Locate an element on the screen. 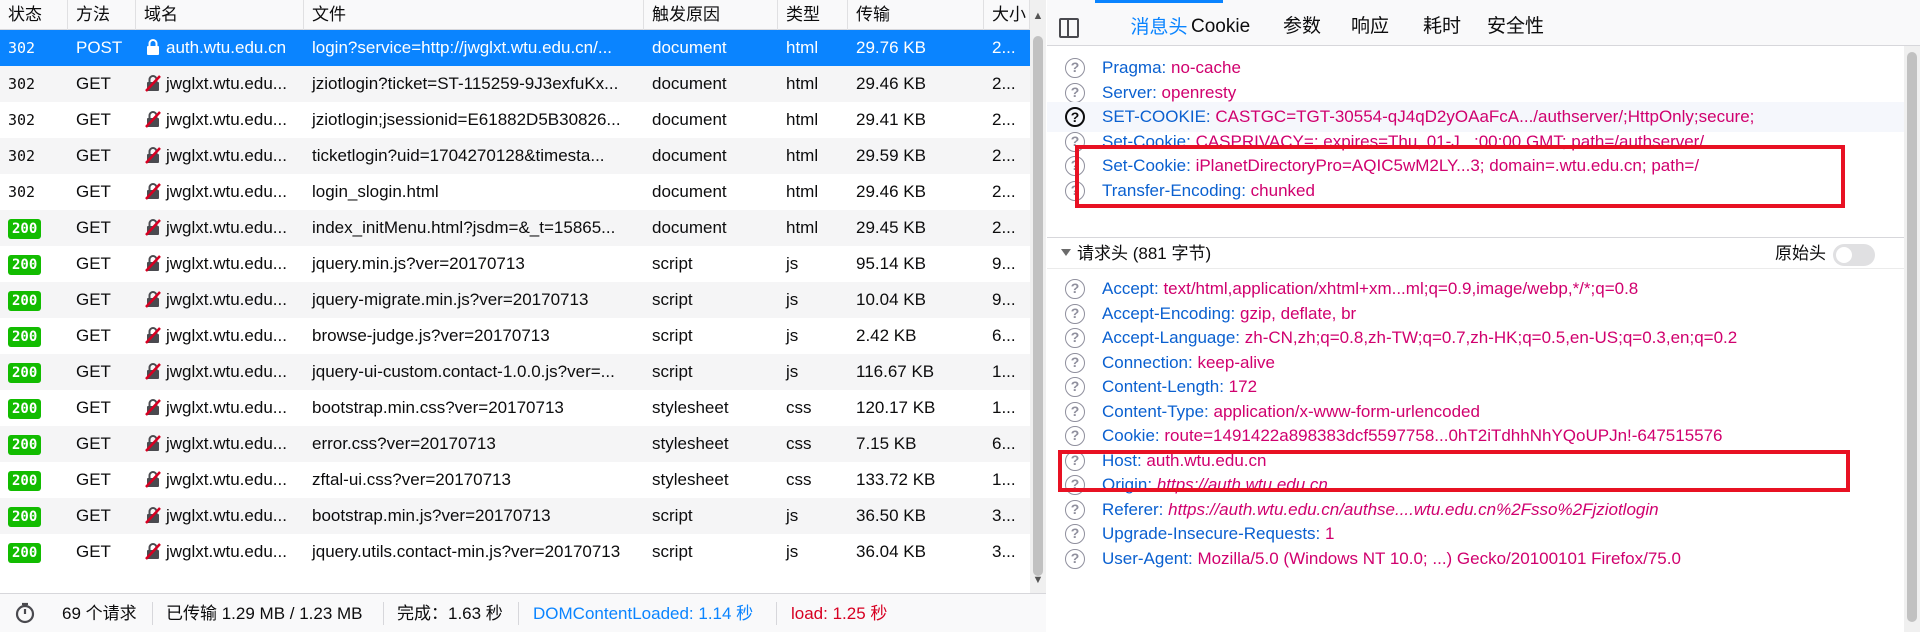 This screenshot has height=632, width=1920. load-time: load: 1.25 秒 is located at coordinates (839, 613).